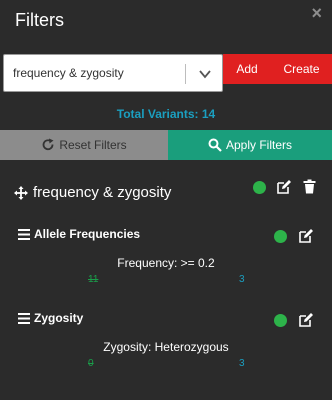  Describe the element at coordinates (166, 263) in the screenshot. I see `filter-description: Frequency: >= 0.2` at that location.